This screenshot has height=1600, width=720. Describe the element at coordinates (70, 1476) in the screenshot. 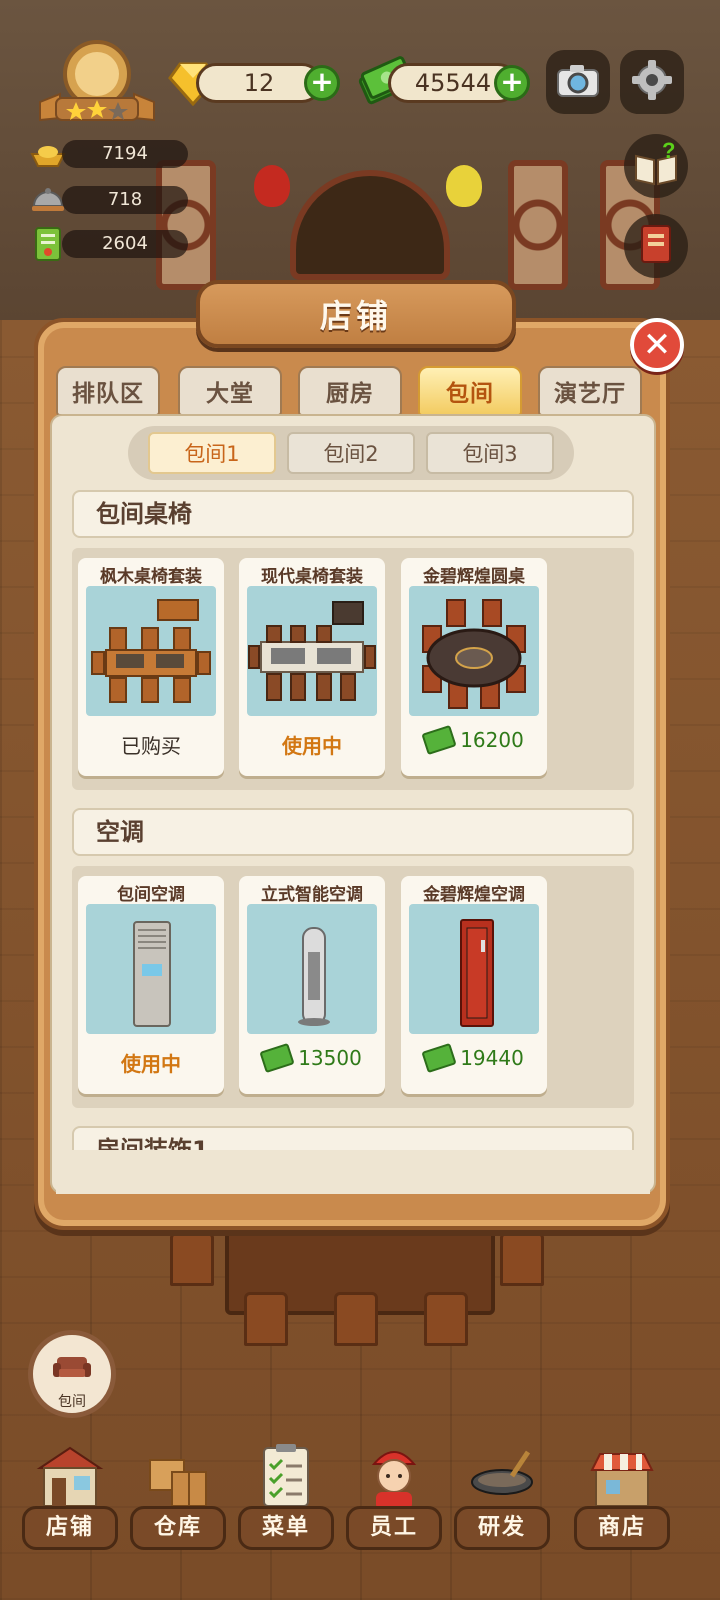

I see `storefront-icon` at that location.